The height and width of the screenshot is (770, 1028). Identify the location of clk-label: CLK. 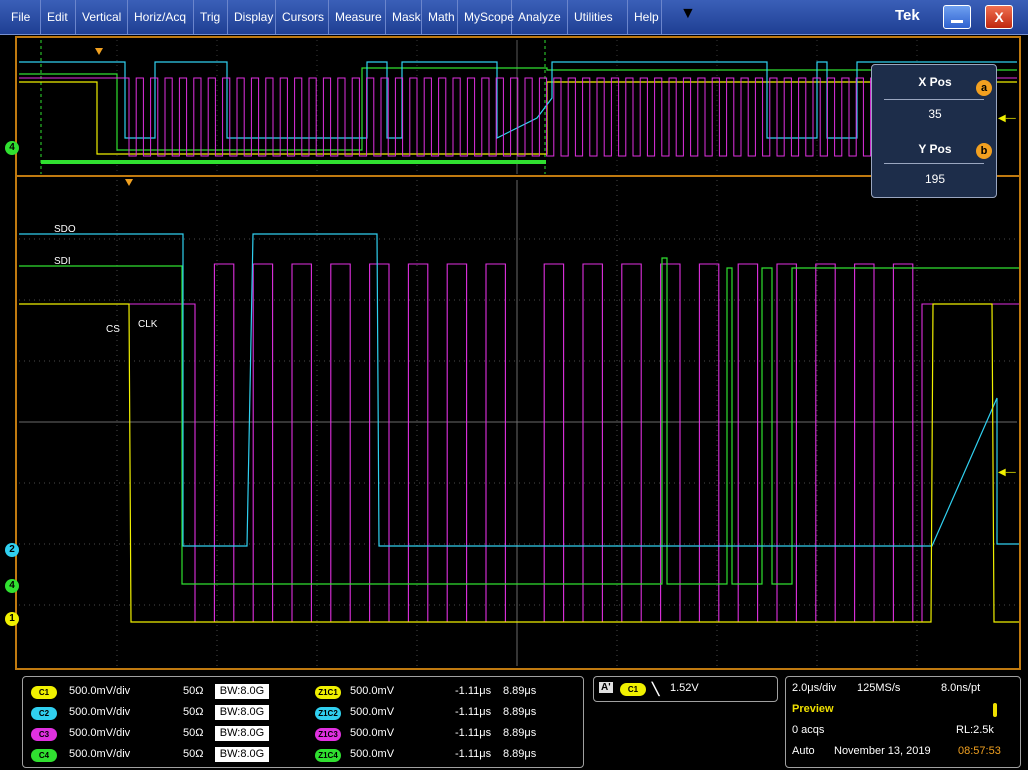
(148, 324).